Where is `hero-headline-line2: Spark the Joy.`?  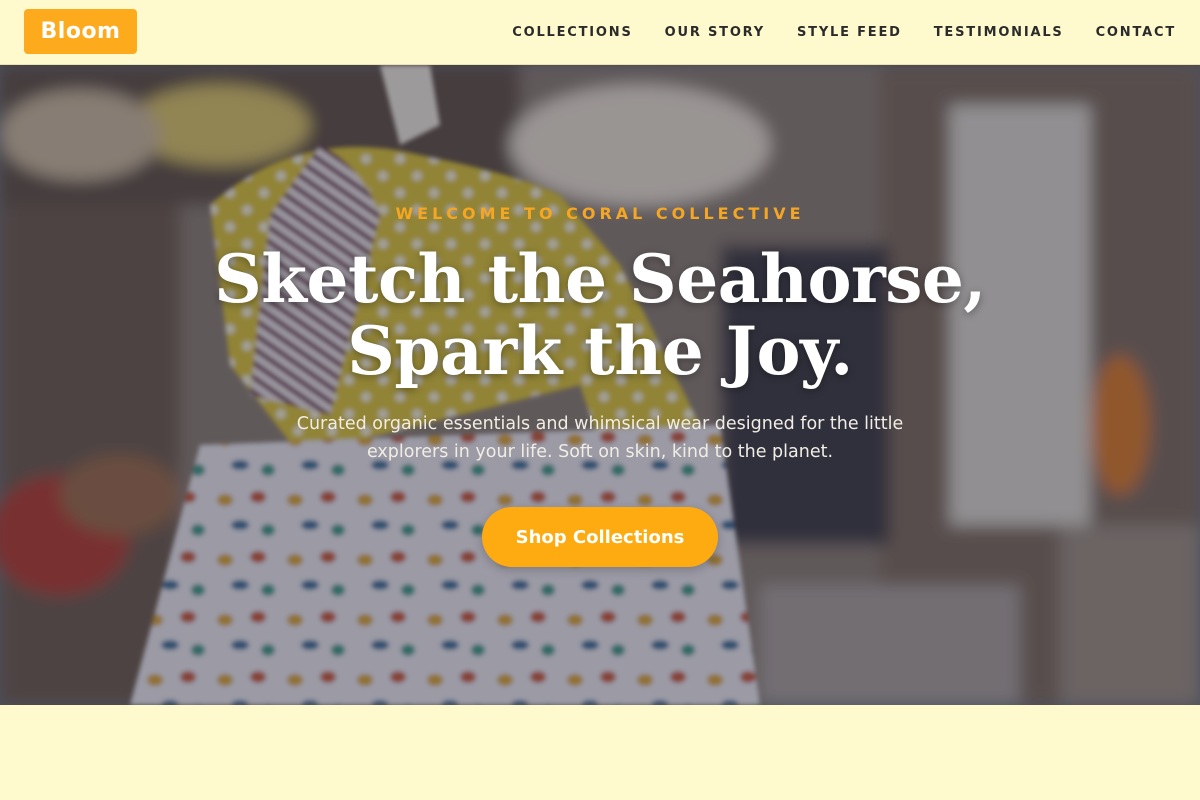
hero-headline-line2: Spark the Joy. is located at coordinates (600, 351).